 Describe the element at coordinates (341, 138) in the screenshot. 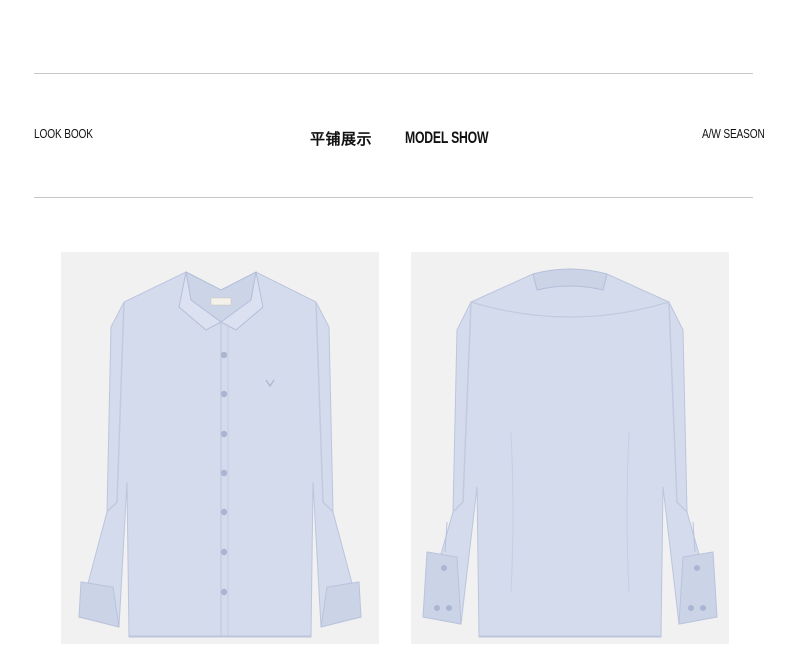

I see `section-title-cn: 平铺展示` at that location.